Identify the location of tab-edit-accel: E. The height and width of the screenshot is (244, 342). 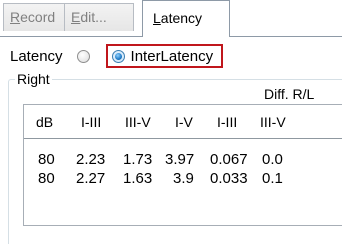
(76, 17).